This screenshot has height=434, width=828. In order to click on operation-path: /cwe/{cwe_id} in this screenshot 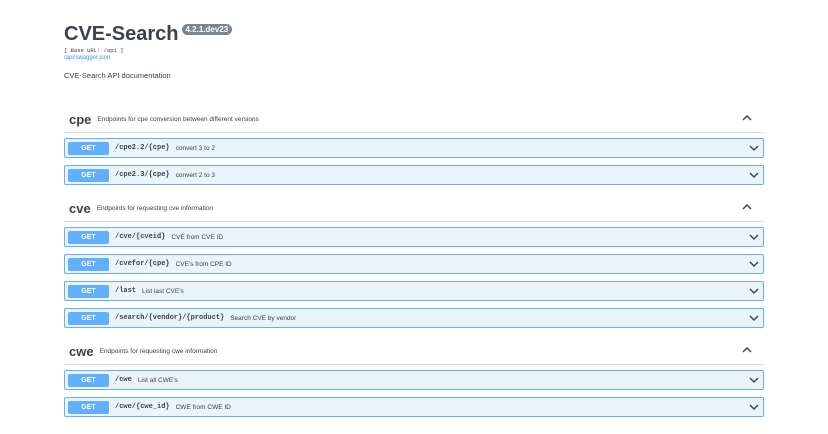, I will do `click(142, 407)`.